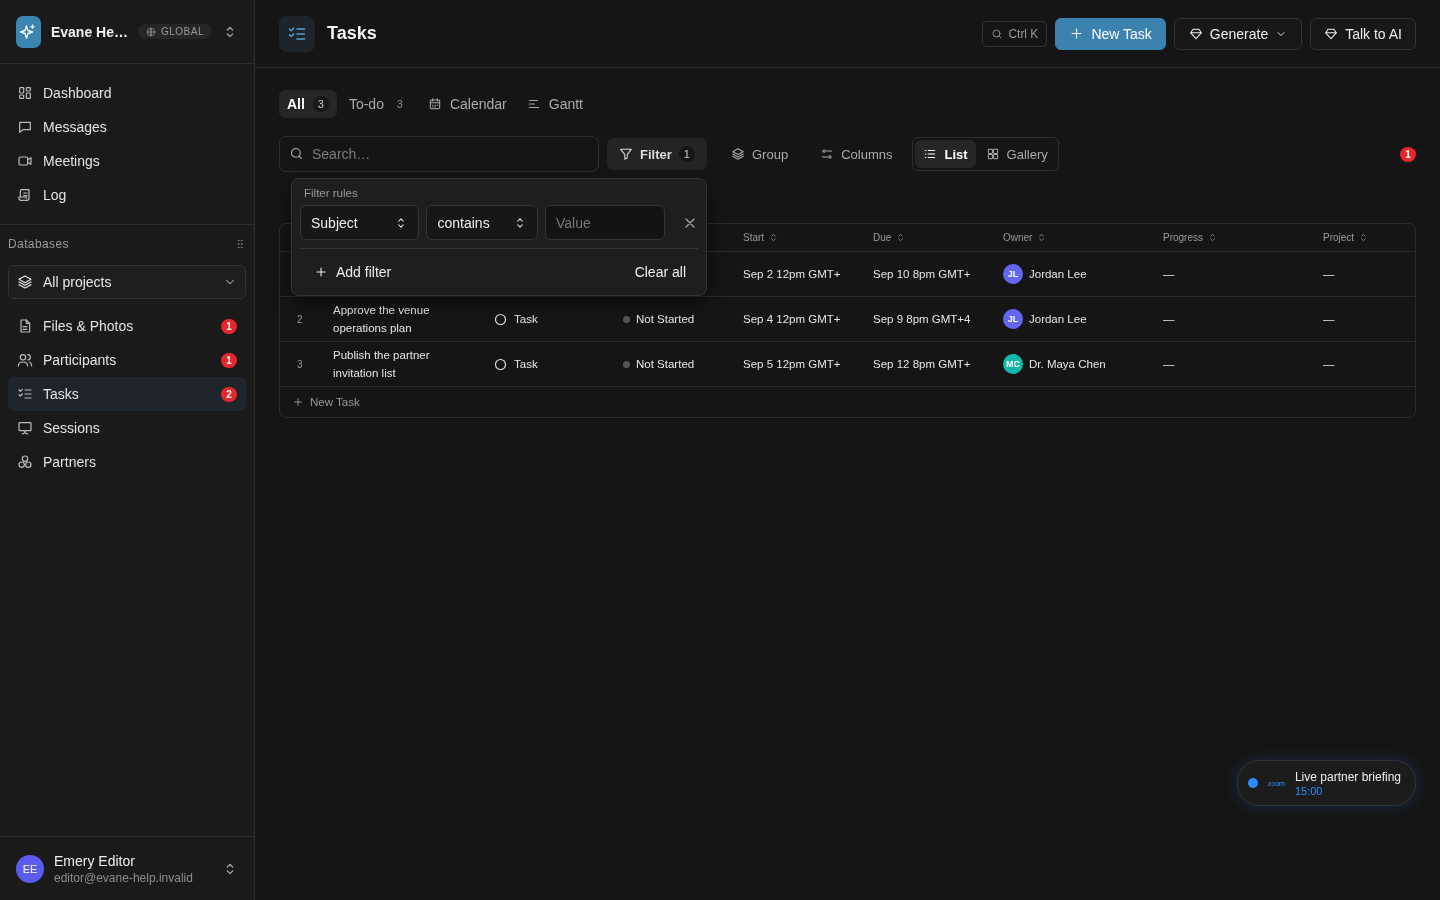 This screenshot has height=900, width=1440. I want to click on nav-item: Log, so click(127, 195).